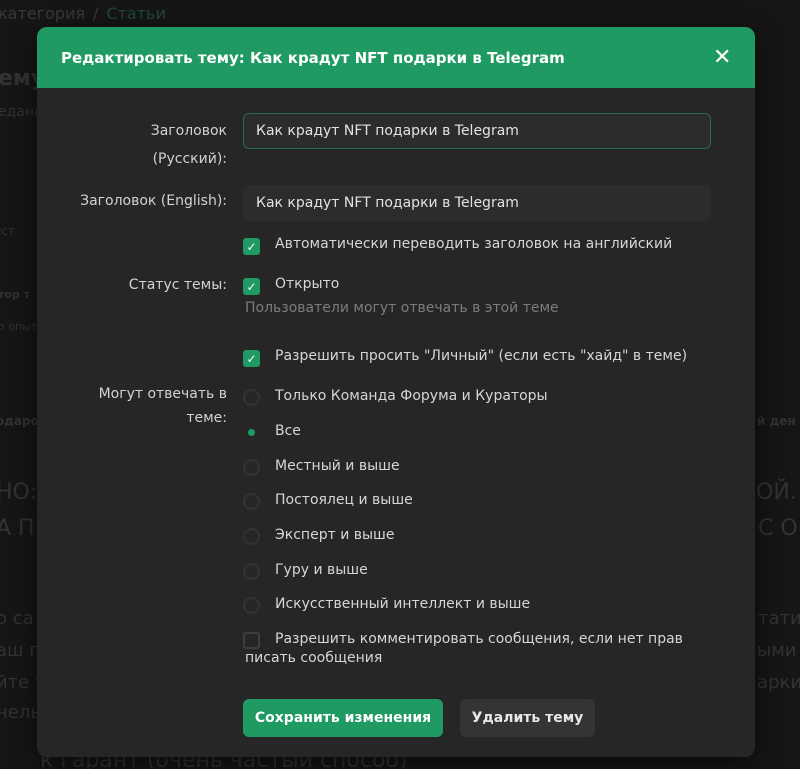 The image size is (800, 769). Describe the element at coordinates (7, 231) in the screenshot. I see `bg-text: ест` at that location.